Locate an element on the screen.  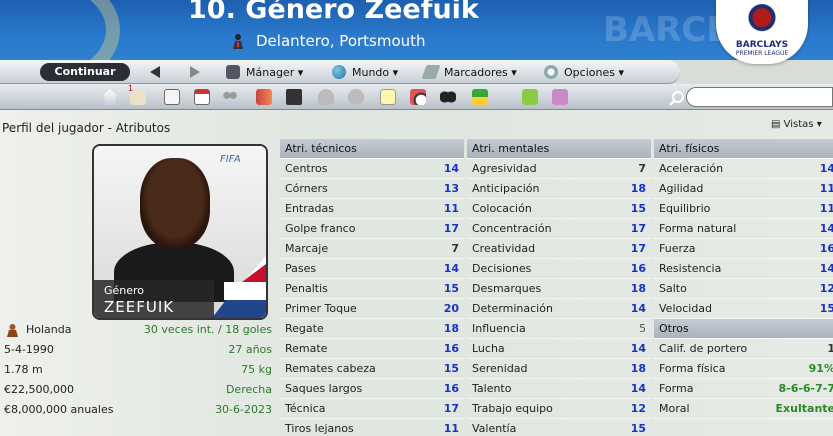
menu-manager: Mánager ▾ is located at coordinates (264, 72).